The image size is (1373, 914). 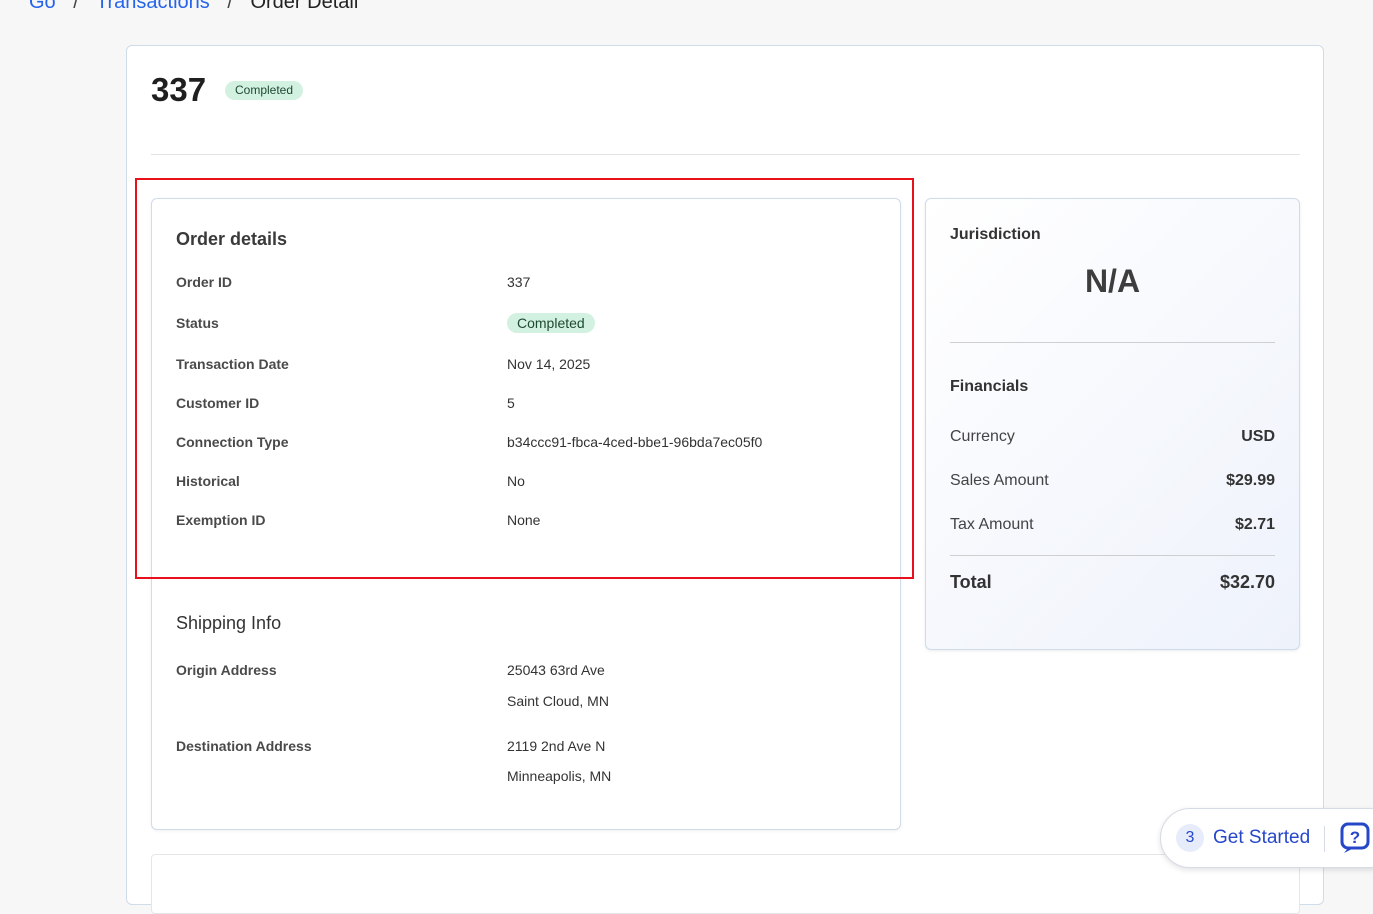 I want to click on currency-value: USD, so click(x=1258, y=436).